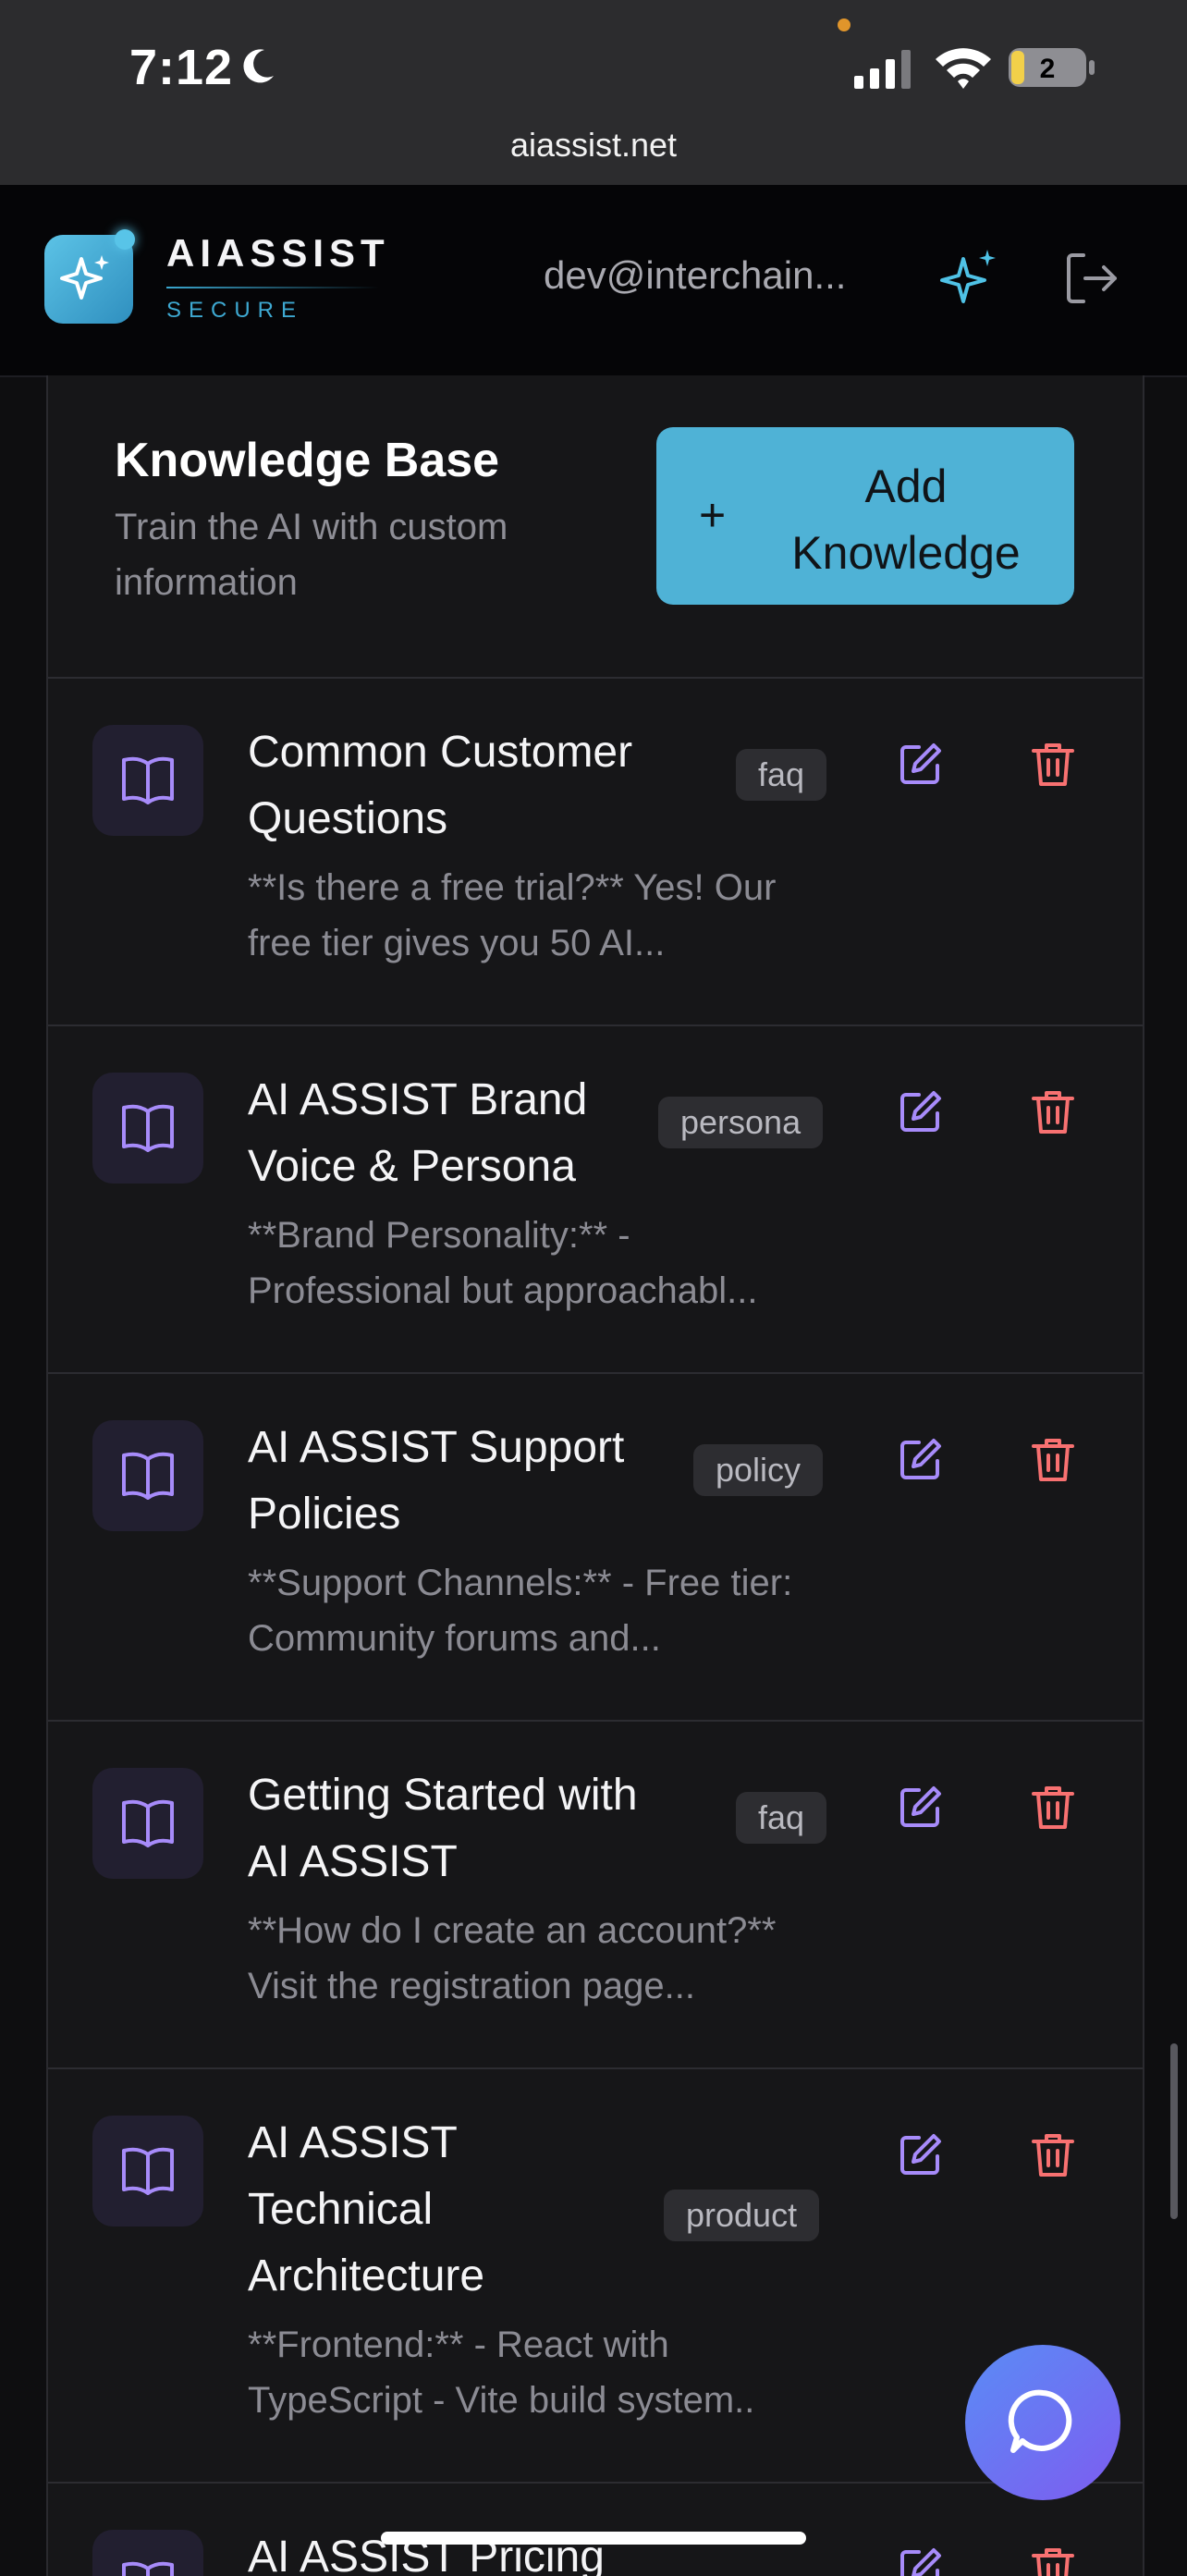 The image size is (1187, 2576). Describe the element at coordinates (1174, 2131) in the screenshot. I see `scrollbar` at that location.